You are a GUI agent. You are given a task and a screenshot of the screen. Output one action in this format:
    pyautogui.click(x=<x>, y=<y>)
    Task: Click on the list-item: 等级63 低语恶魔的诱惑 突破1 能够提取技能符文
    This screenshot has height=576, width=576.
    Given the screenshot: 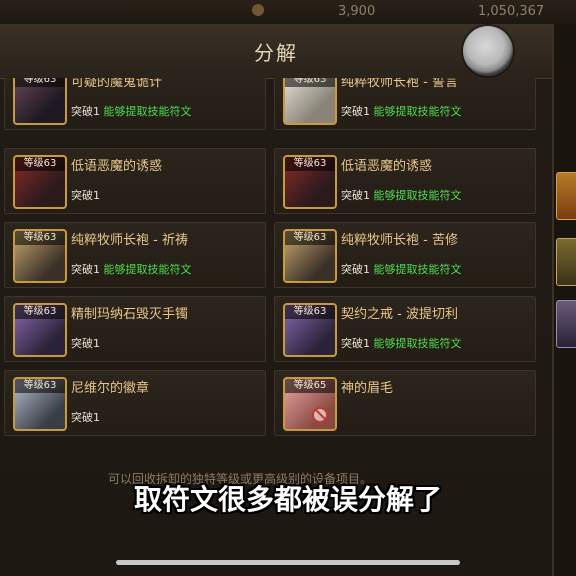 What is the action you would take?
    pyautogui.click(x=405, y=181)
    